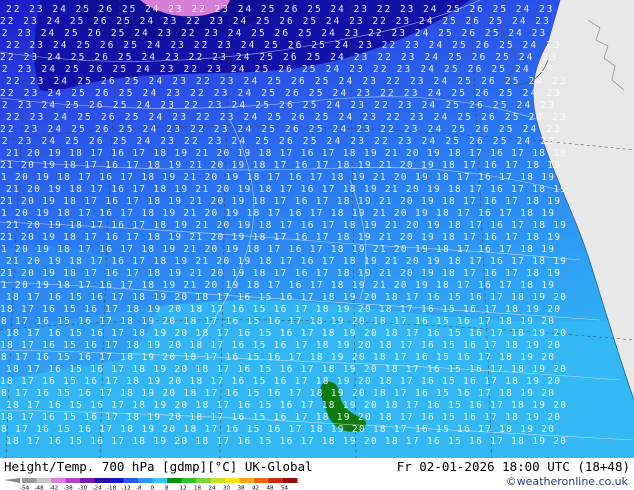 The height and width of the screenshot is (490, 634). I want to click on credit-link: ©weatheronline.co.uk, so click(567, 482).